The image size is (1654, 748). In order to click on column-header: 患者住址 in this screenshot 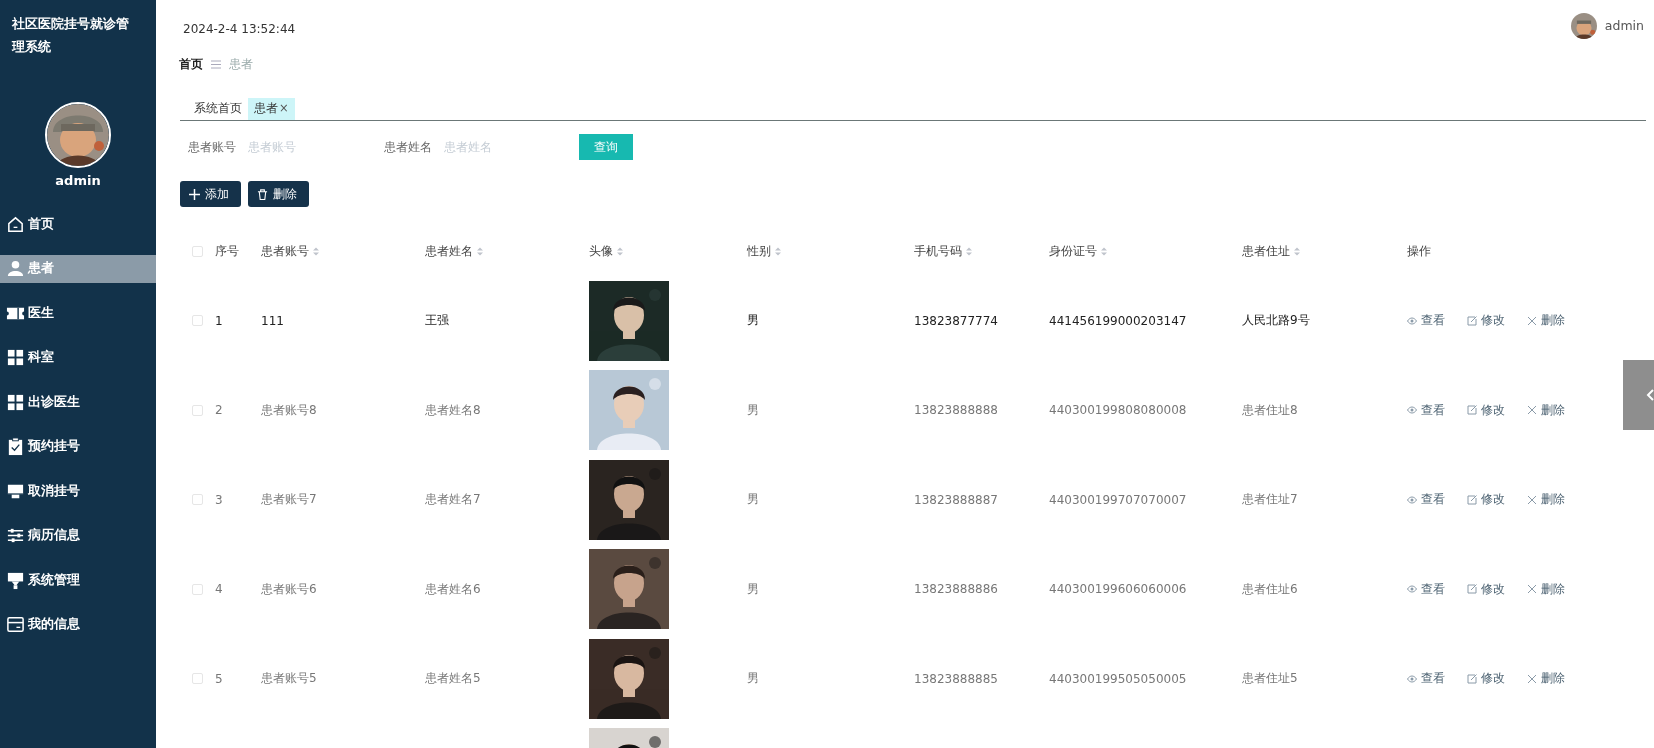, I will do `click(1266, 251)`.